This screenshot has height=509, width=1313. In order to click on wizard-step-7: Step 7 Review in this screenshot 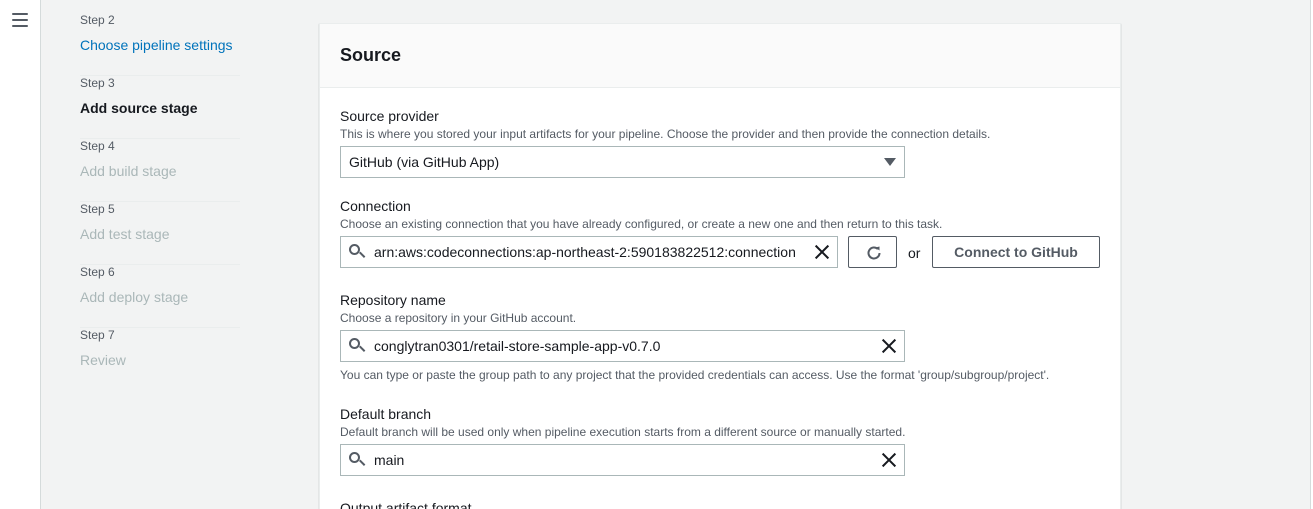, I will do `click(160, 359)`.